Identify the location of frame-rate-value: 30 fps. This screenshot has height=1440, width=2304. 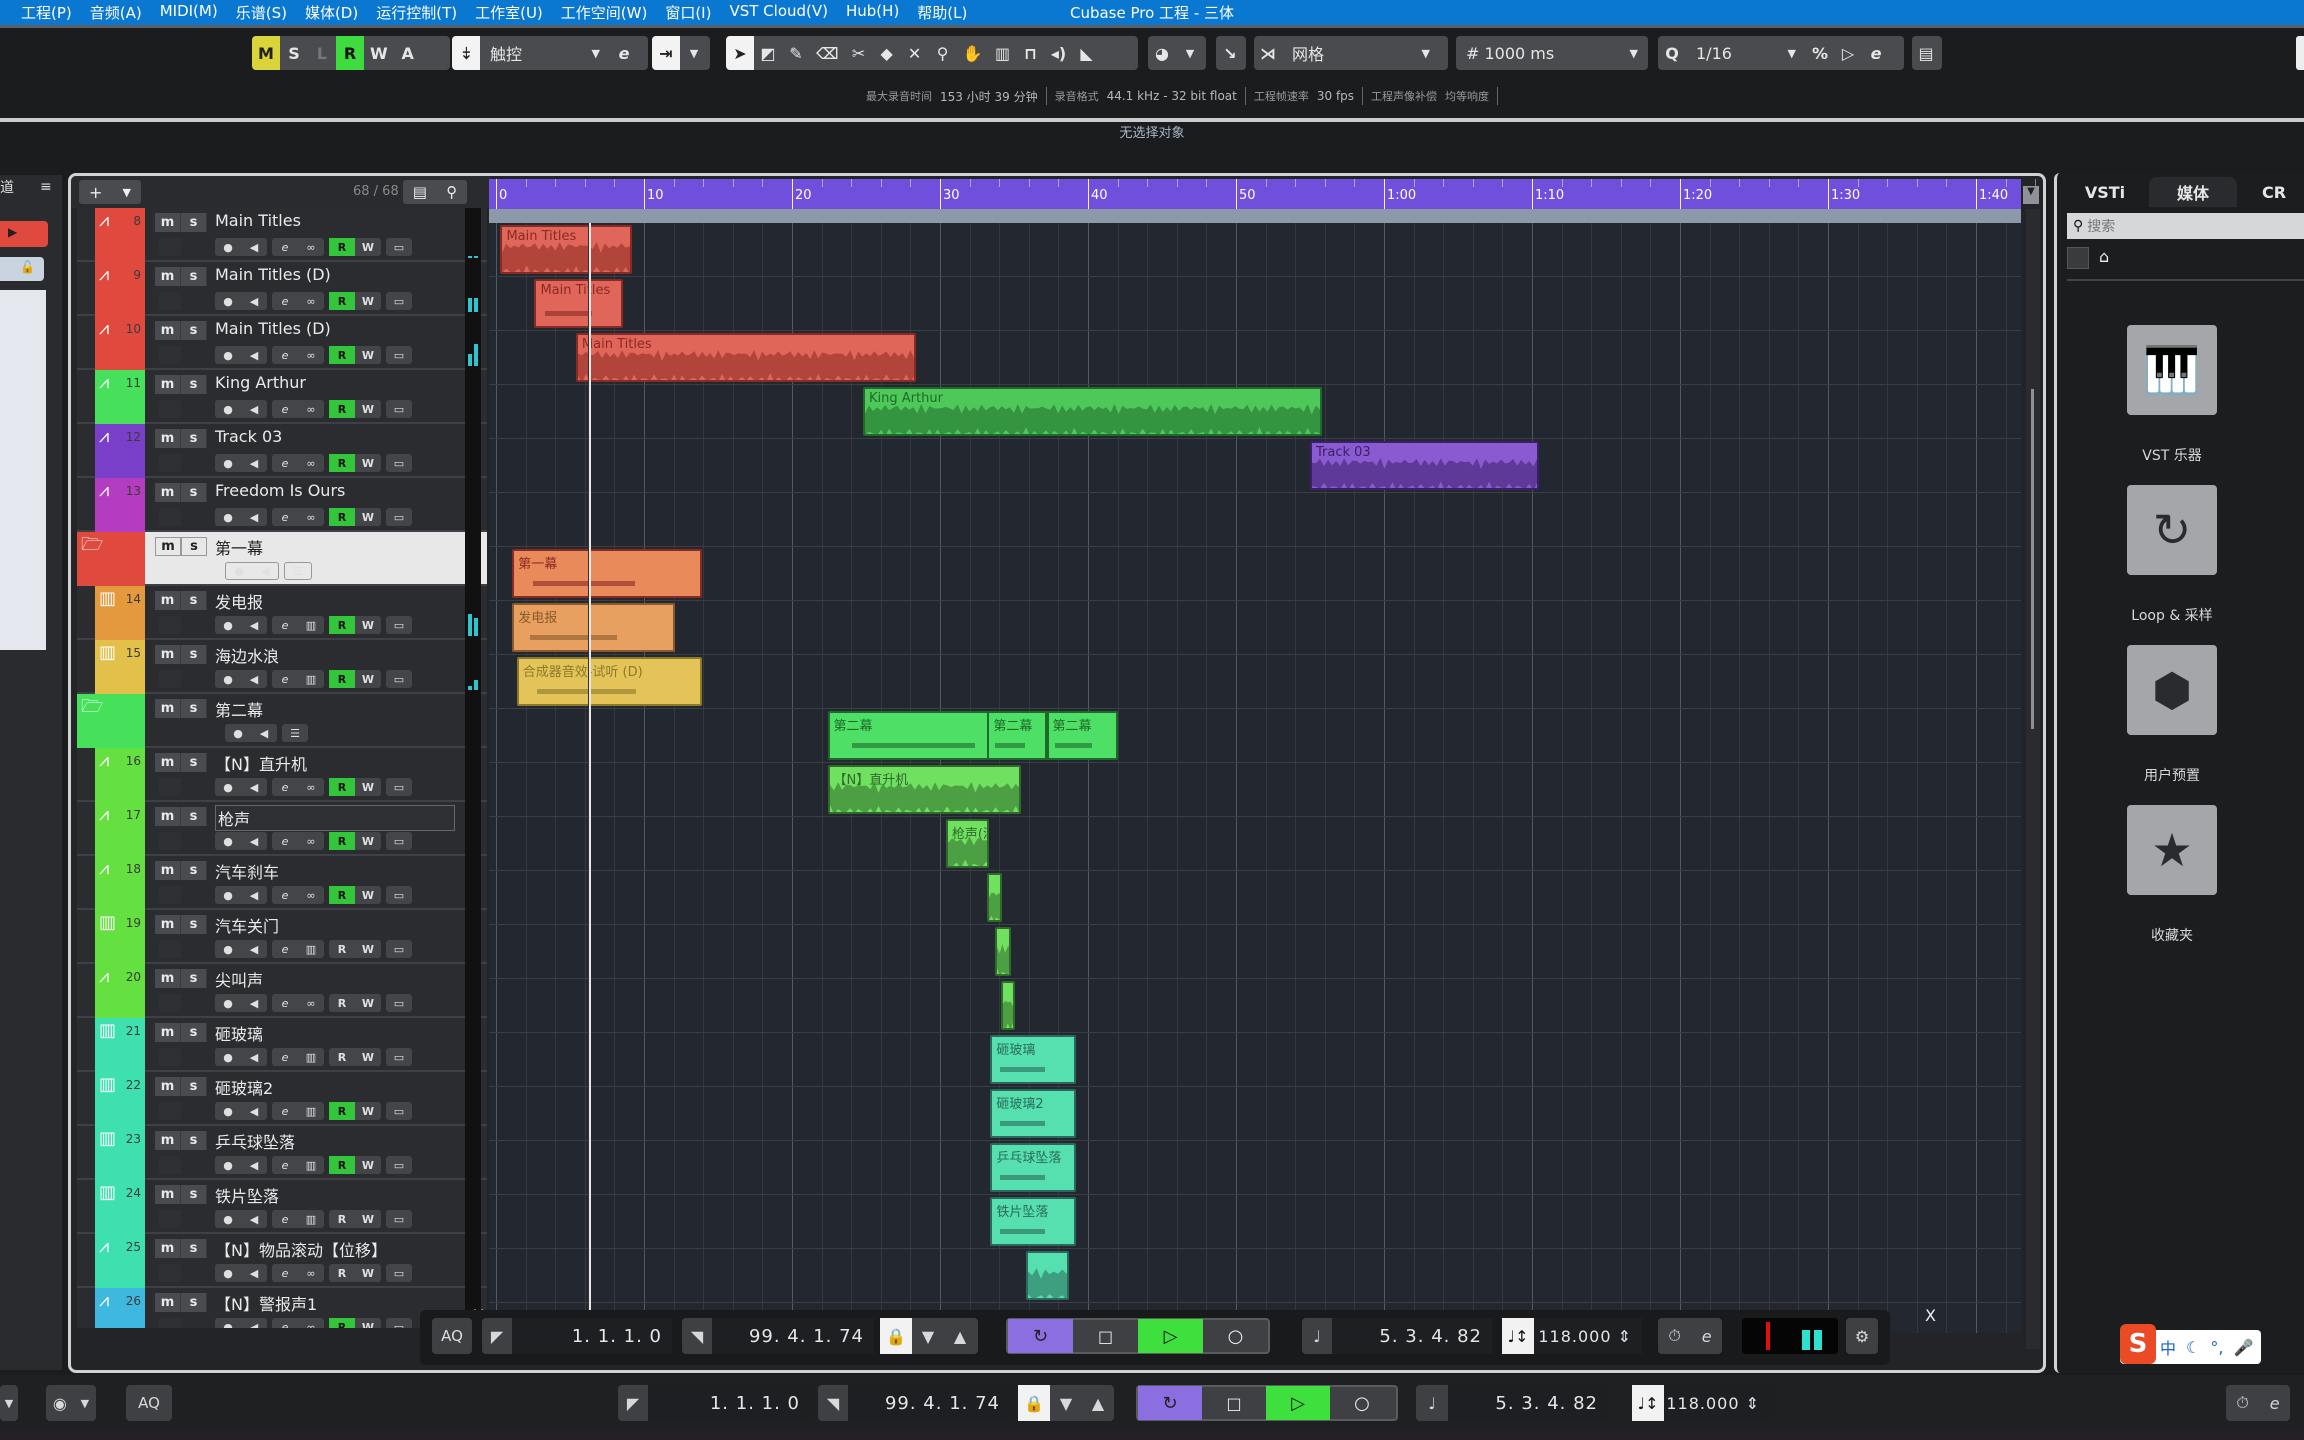
(1335, 96).